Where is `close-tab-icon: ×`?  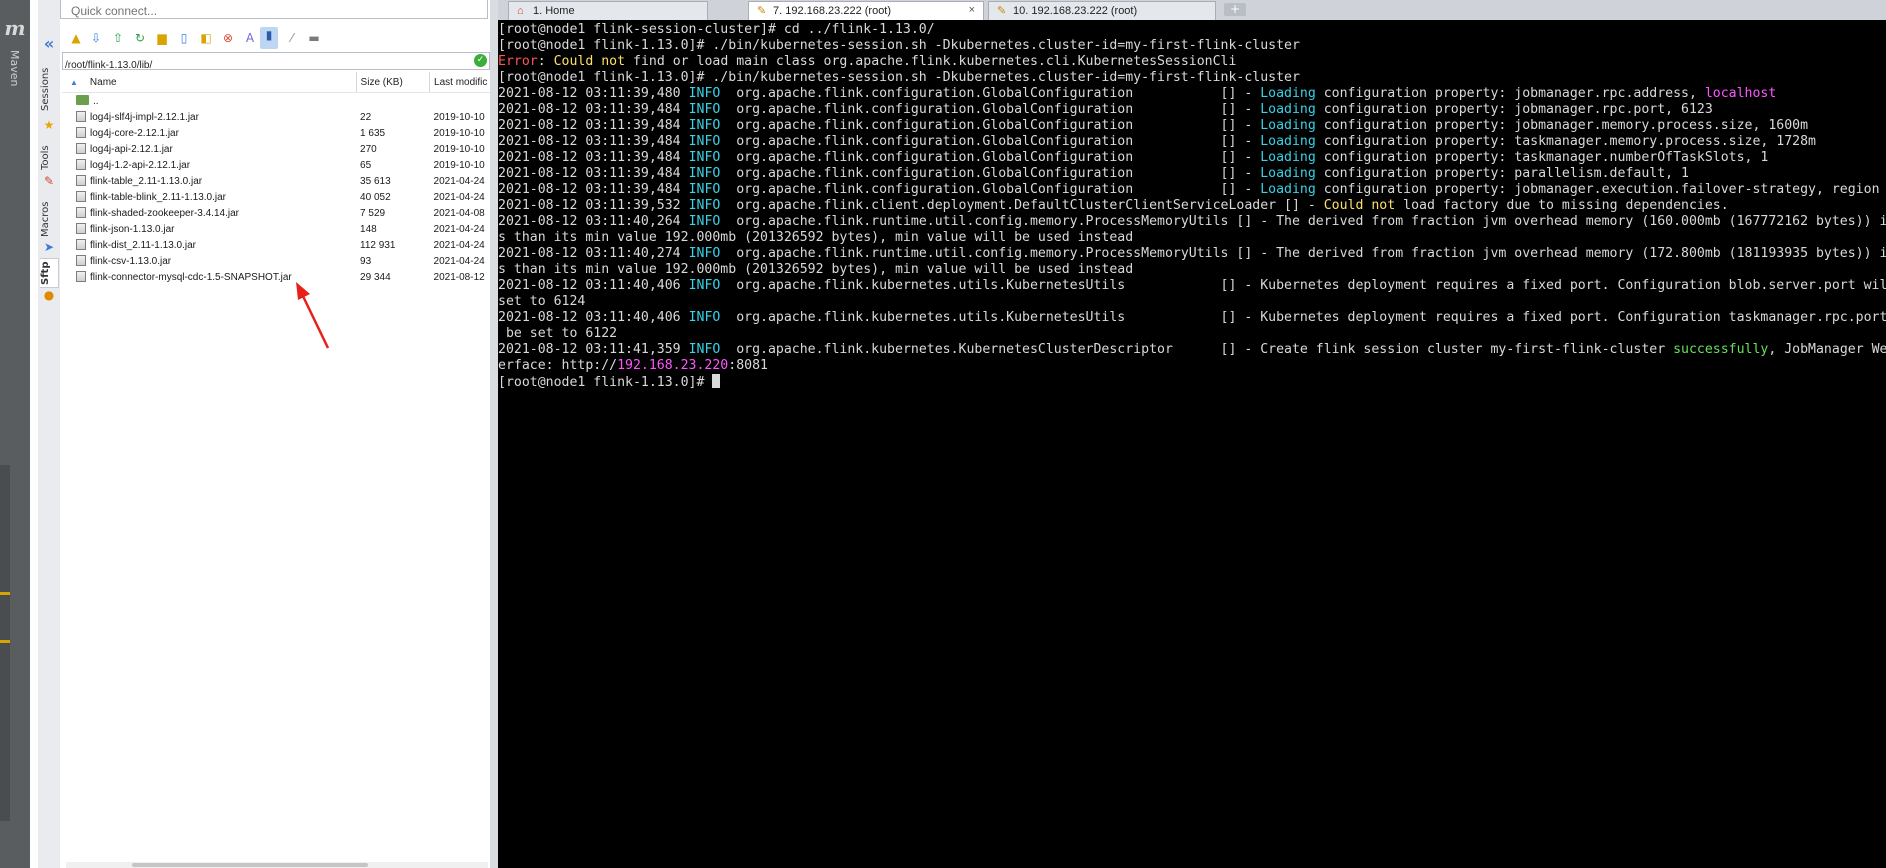
close-tab-icon: × is located at coordinates (972, 10).